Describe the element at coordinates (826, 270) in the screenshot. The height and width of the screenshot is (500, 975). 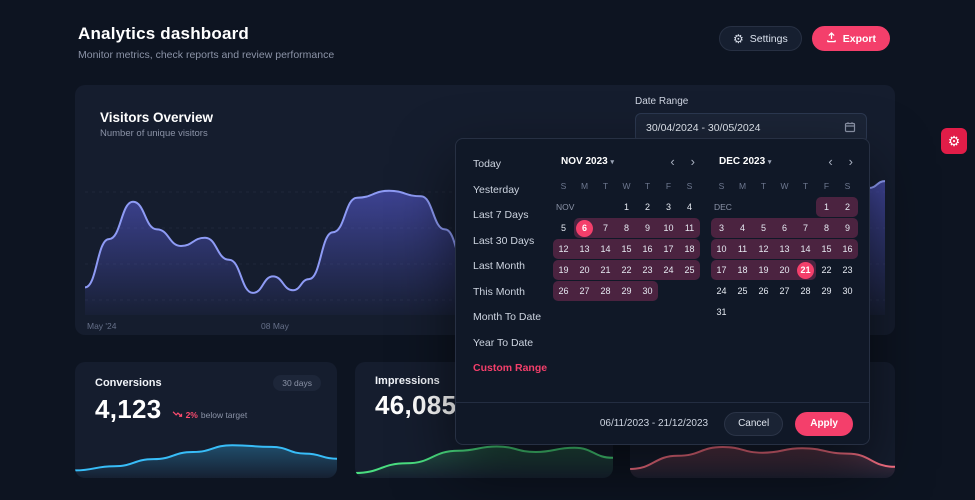
I see `day-dec-22: 22` at that location.